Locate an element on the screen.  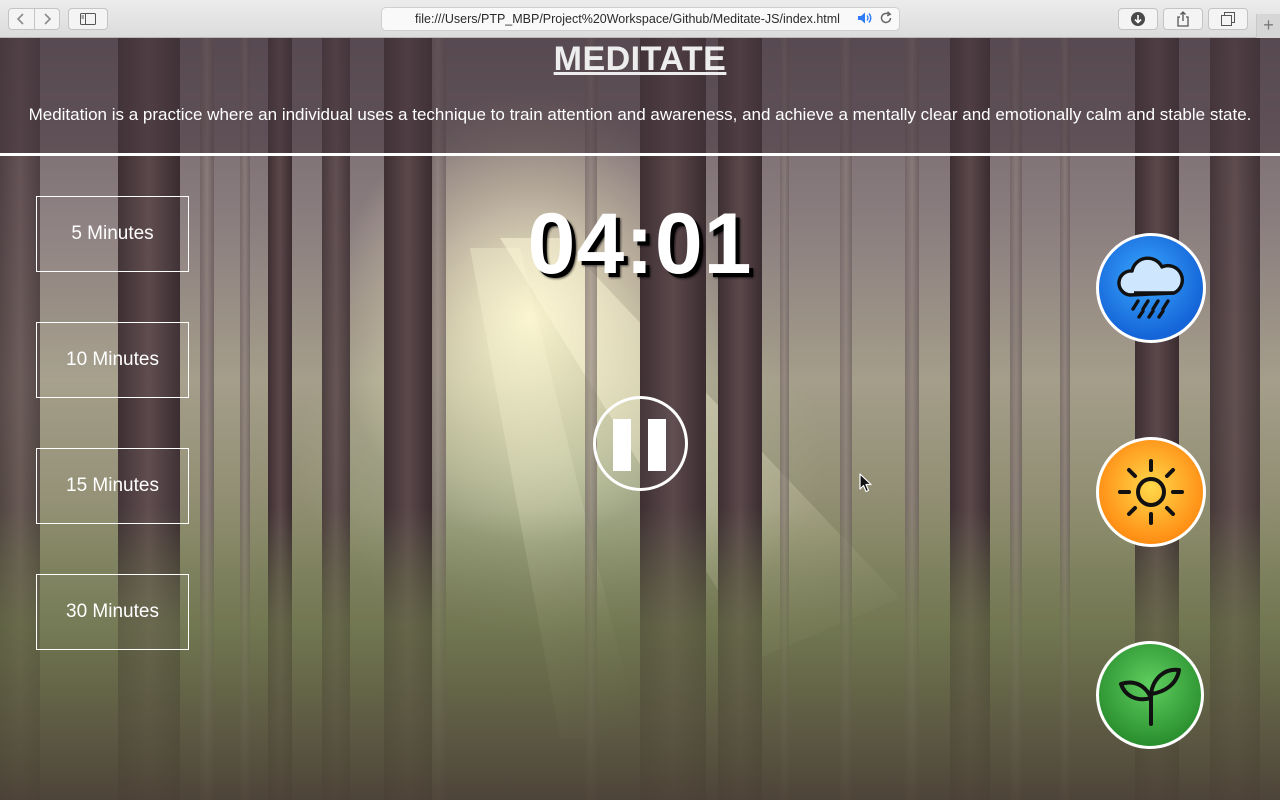
audio-playing-icon is located at coordinates (865, 18).